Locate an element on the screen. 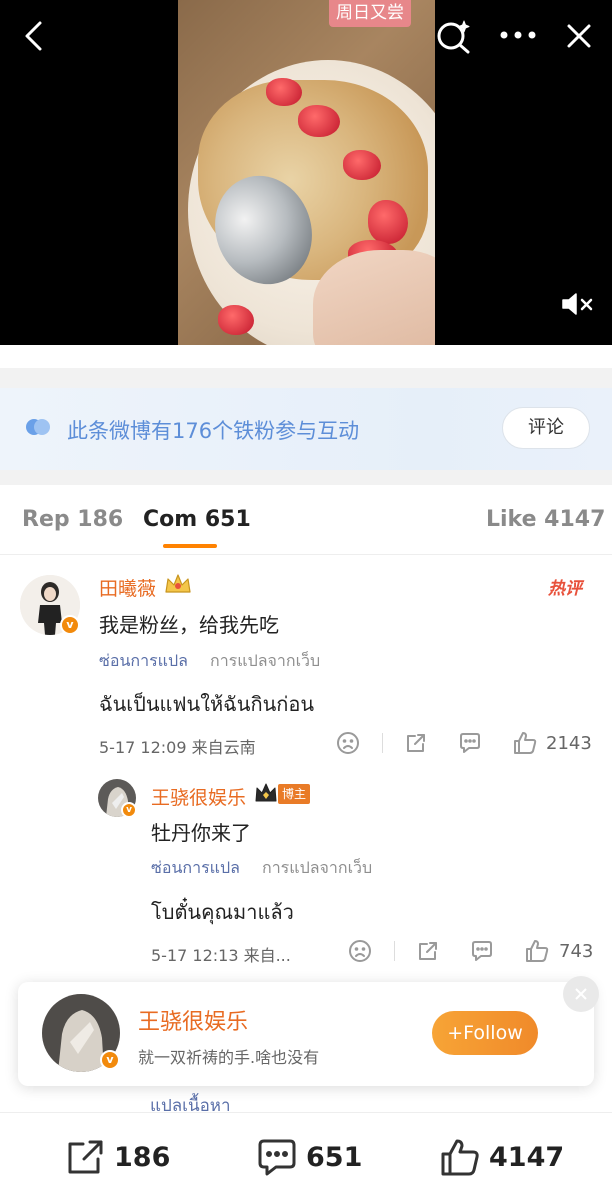 The height and width of the screenshot is (1199, 612). tab-reposts: Rep 186 is located at coordinates (72, 519).